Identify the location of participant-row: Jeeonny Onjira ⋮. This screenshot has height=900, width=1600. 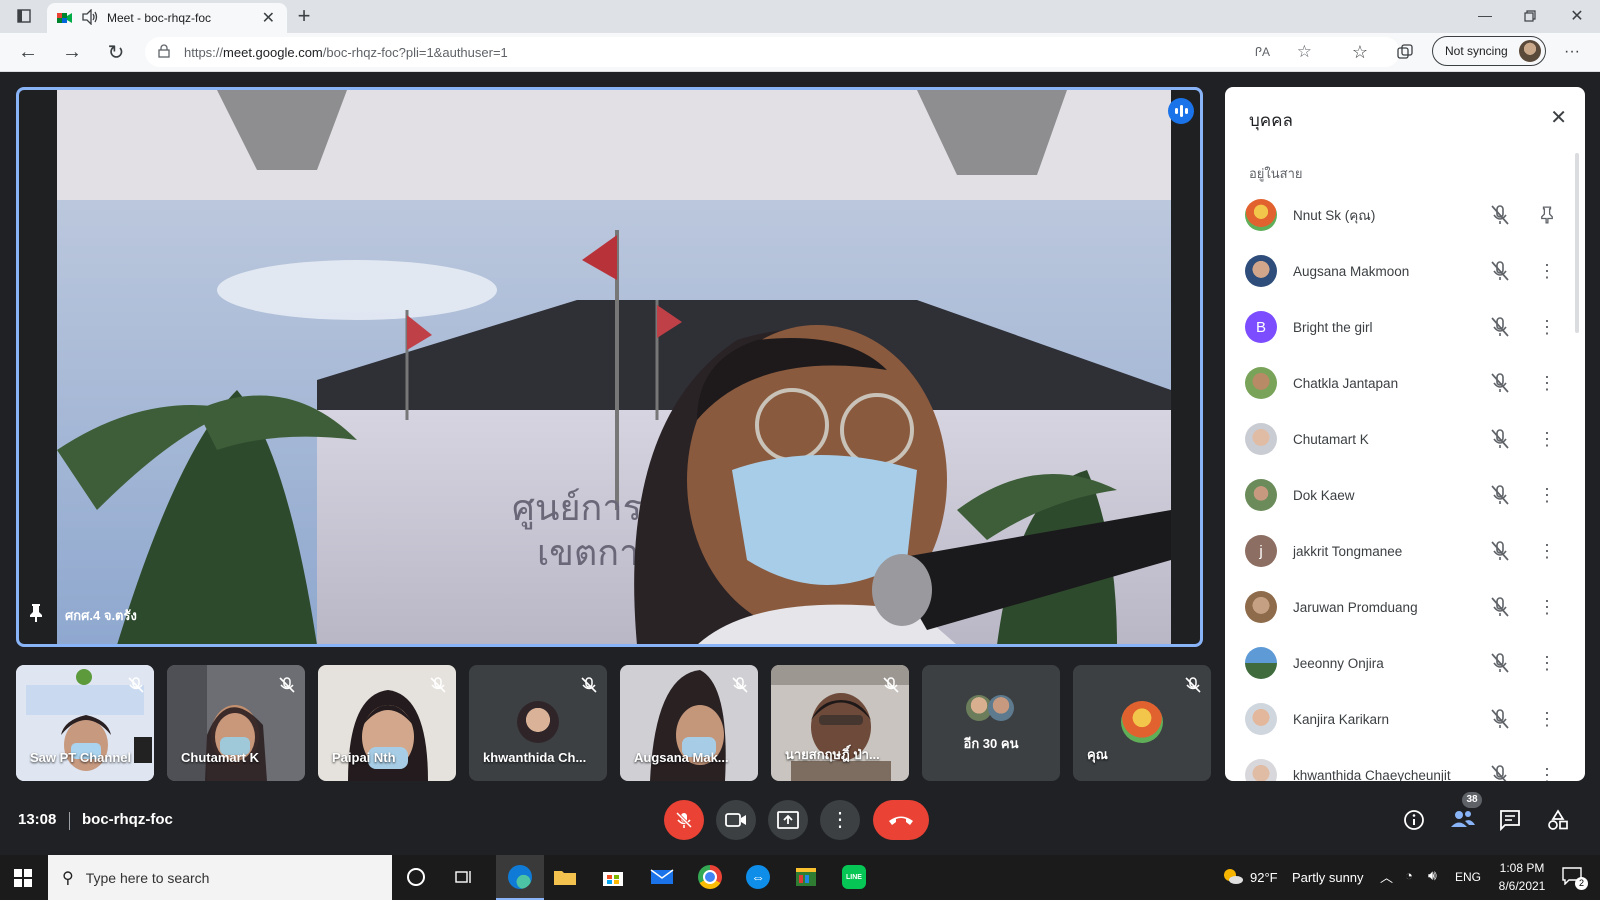
(1405, 663).